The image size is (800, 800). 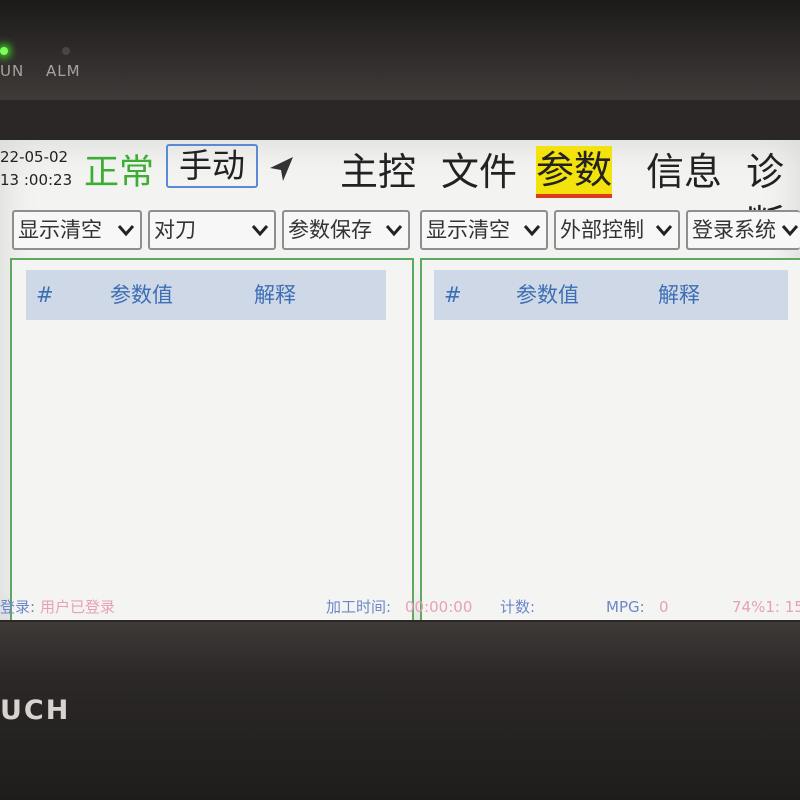 What do you see at coordinates (34, 157) in the screenshot?
I see `date-text: 22-05-02` at bounding box center [34, 157].